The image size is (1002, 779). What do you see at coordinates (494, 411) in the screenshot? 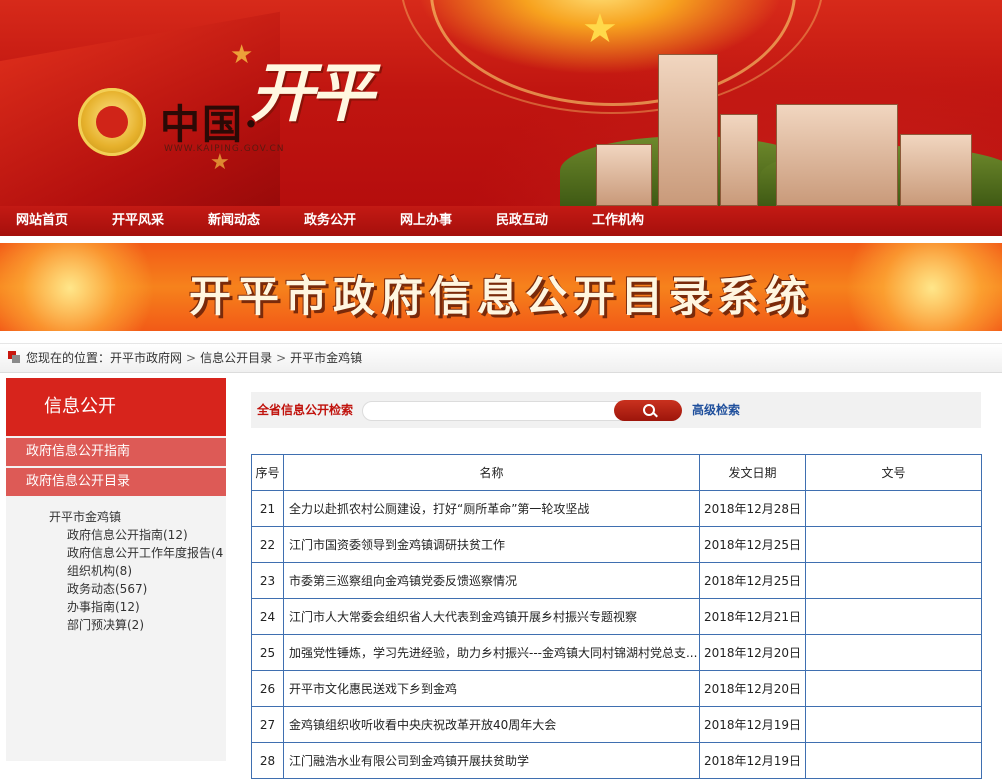
I see `search-input` at bounding box center [494, 411].